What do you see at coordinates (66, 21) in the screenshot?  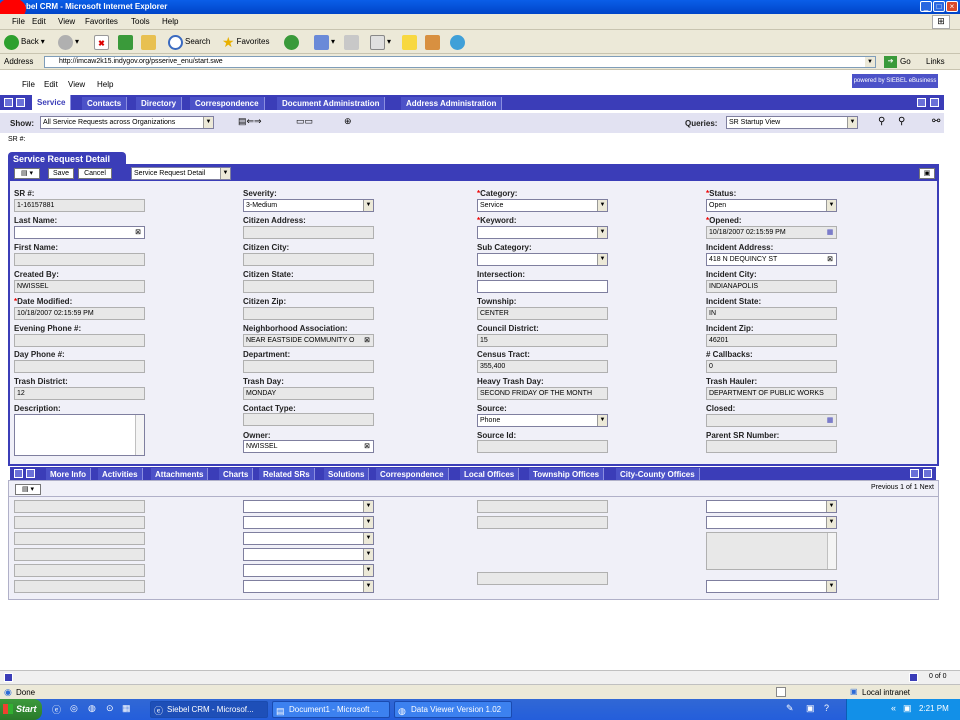 I see `ie-menu-view: View` at bounding box center [66, 21].